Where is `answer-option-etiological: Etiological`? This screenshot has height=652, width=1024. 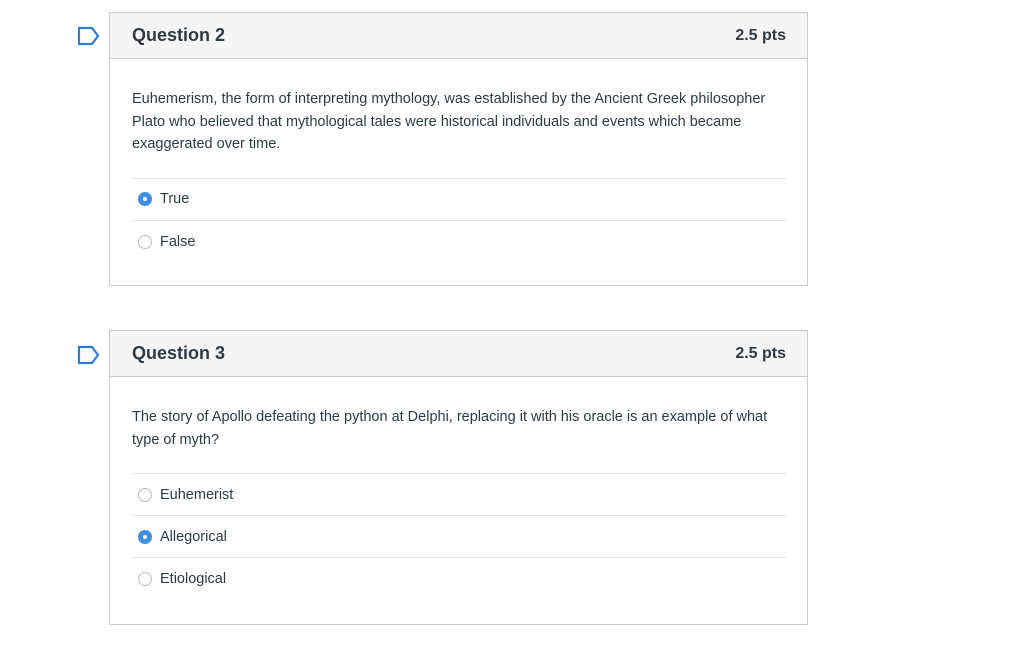
answer-option-etiological: Etiological is located at coordinates (459, 579).